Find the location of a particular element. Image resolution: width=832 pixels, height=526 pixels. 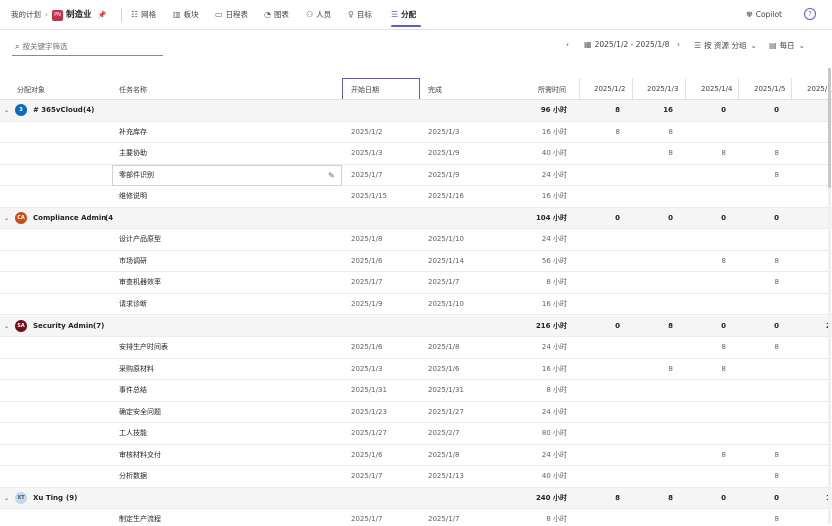

task-start-date: 2025/1/27 is located at coordinates (369, 433).